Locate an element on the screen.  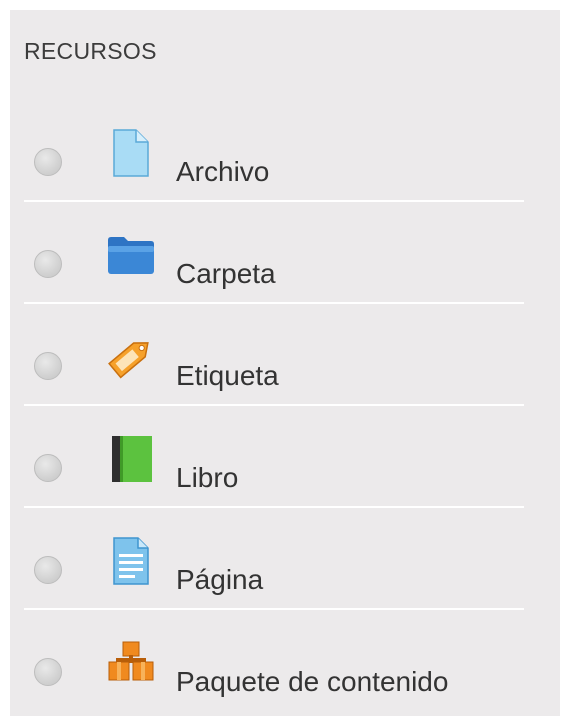
resource-label: Archivo is located at coordinates (223, 171).